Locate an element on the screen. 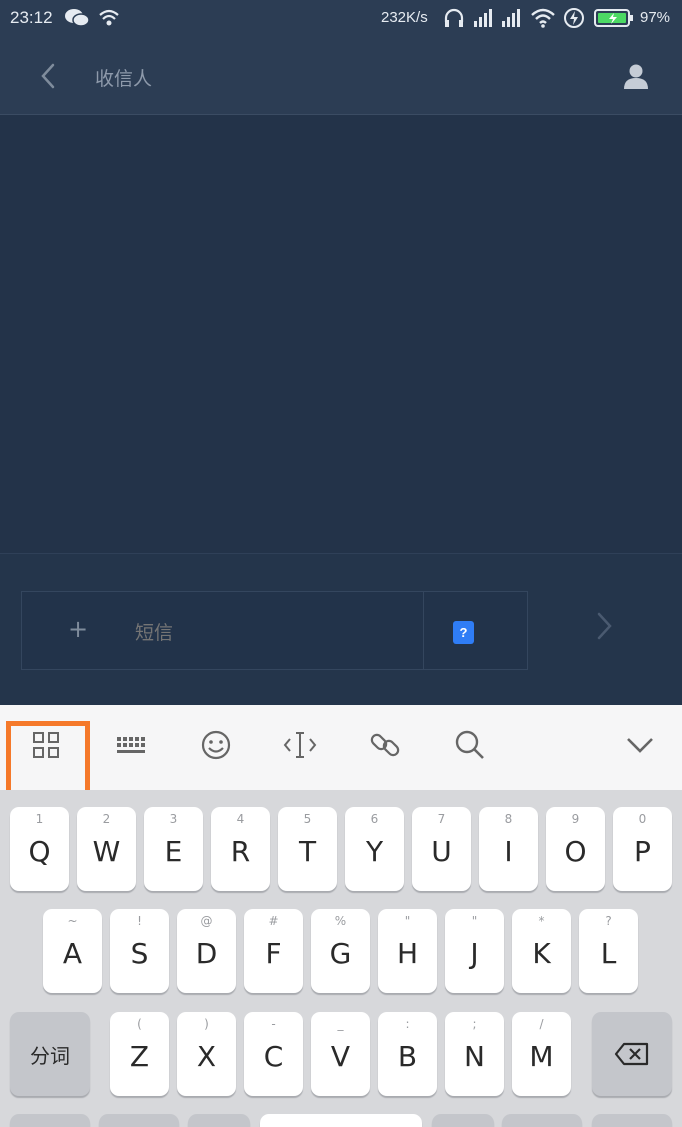 The image size is (682, 1127). key-f: # F is located at coordinates (273, 951).